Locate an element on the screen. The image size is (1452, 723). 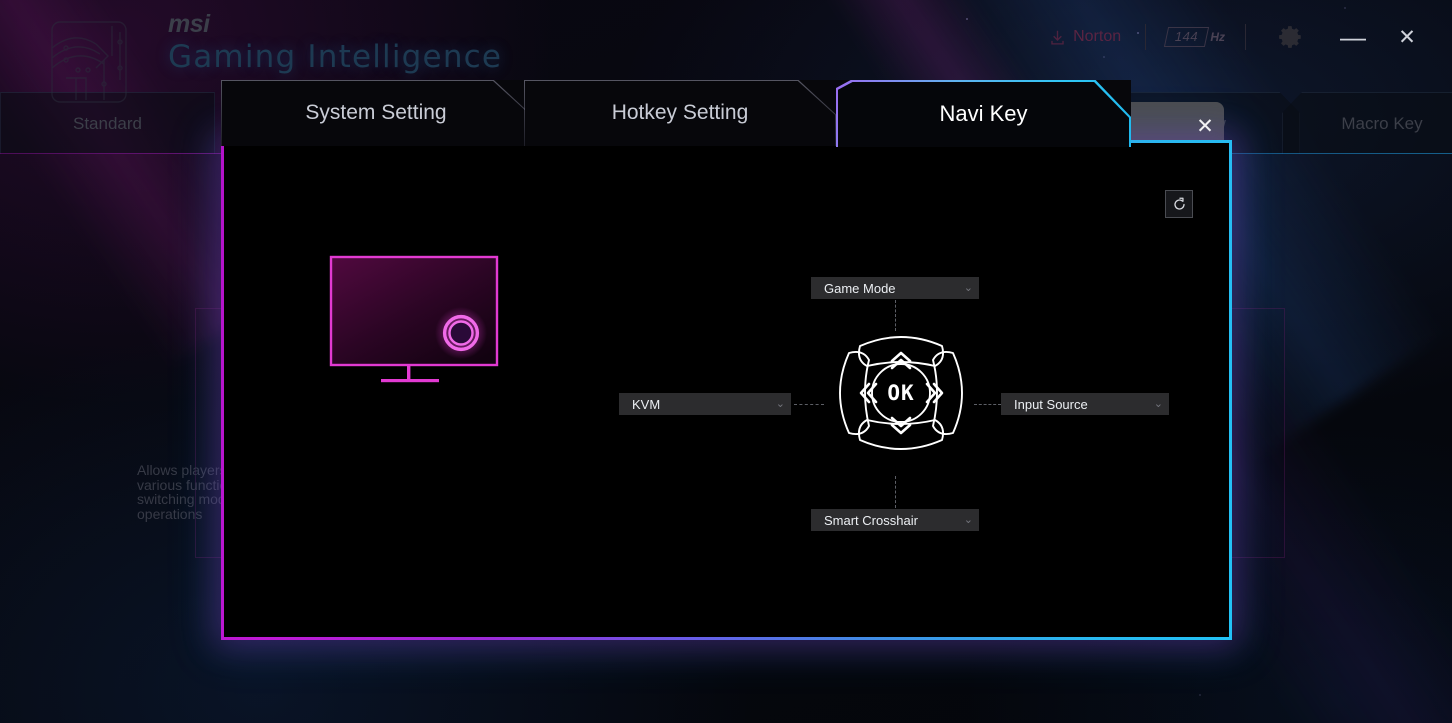
minimize-icon: — is located at coordinates (1353, 37).